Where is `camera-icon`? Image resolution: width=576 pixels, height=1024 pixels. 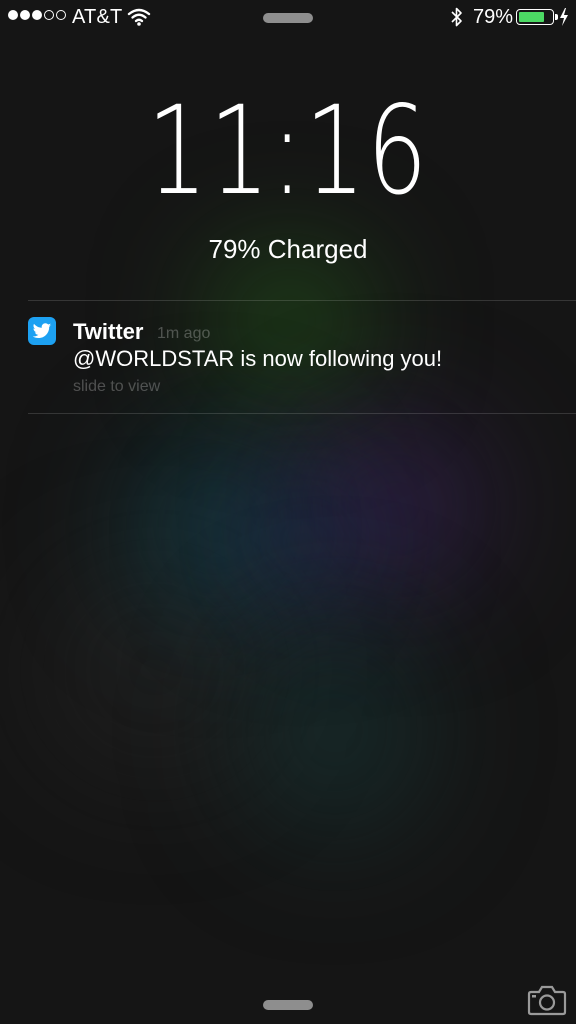 camera-icon is located at coordinates (547, 1002).